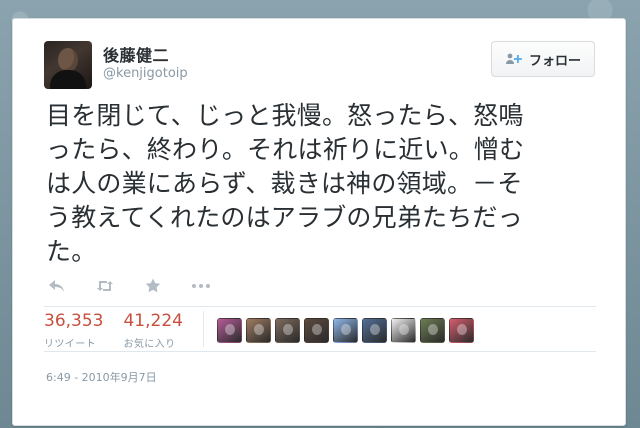 Image resolution: width=640 pixels, height=428 pixels. What do you see at coordinates (514, 59) in the screenshot?
I see `follow-user-icon` at bounding box center [514, 59].